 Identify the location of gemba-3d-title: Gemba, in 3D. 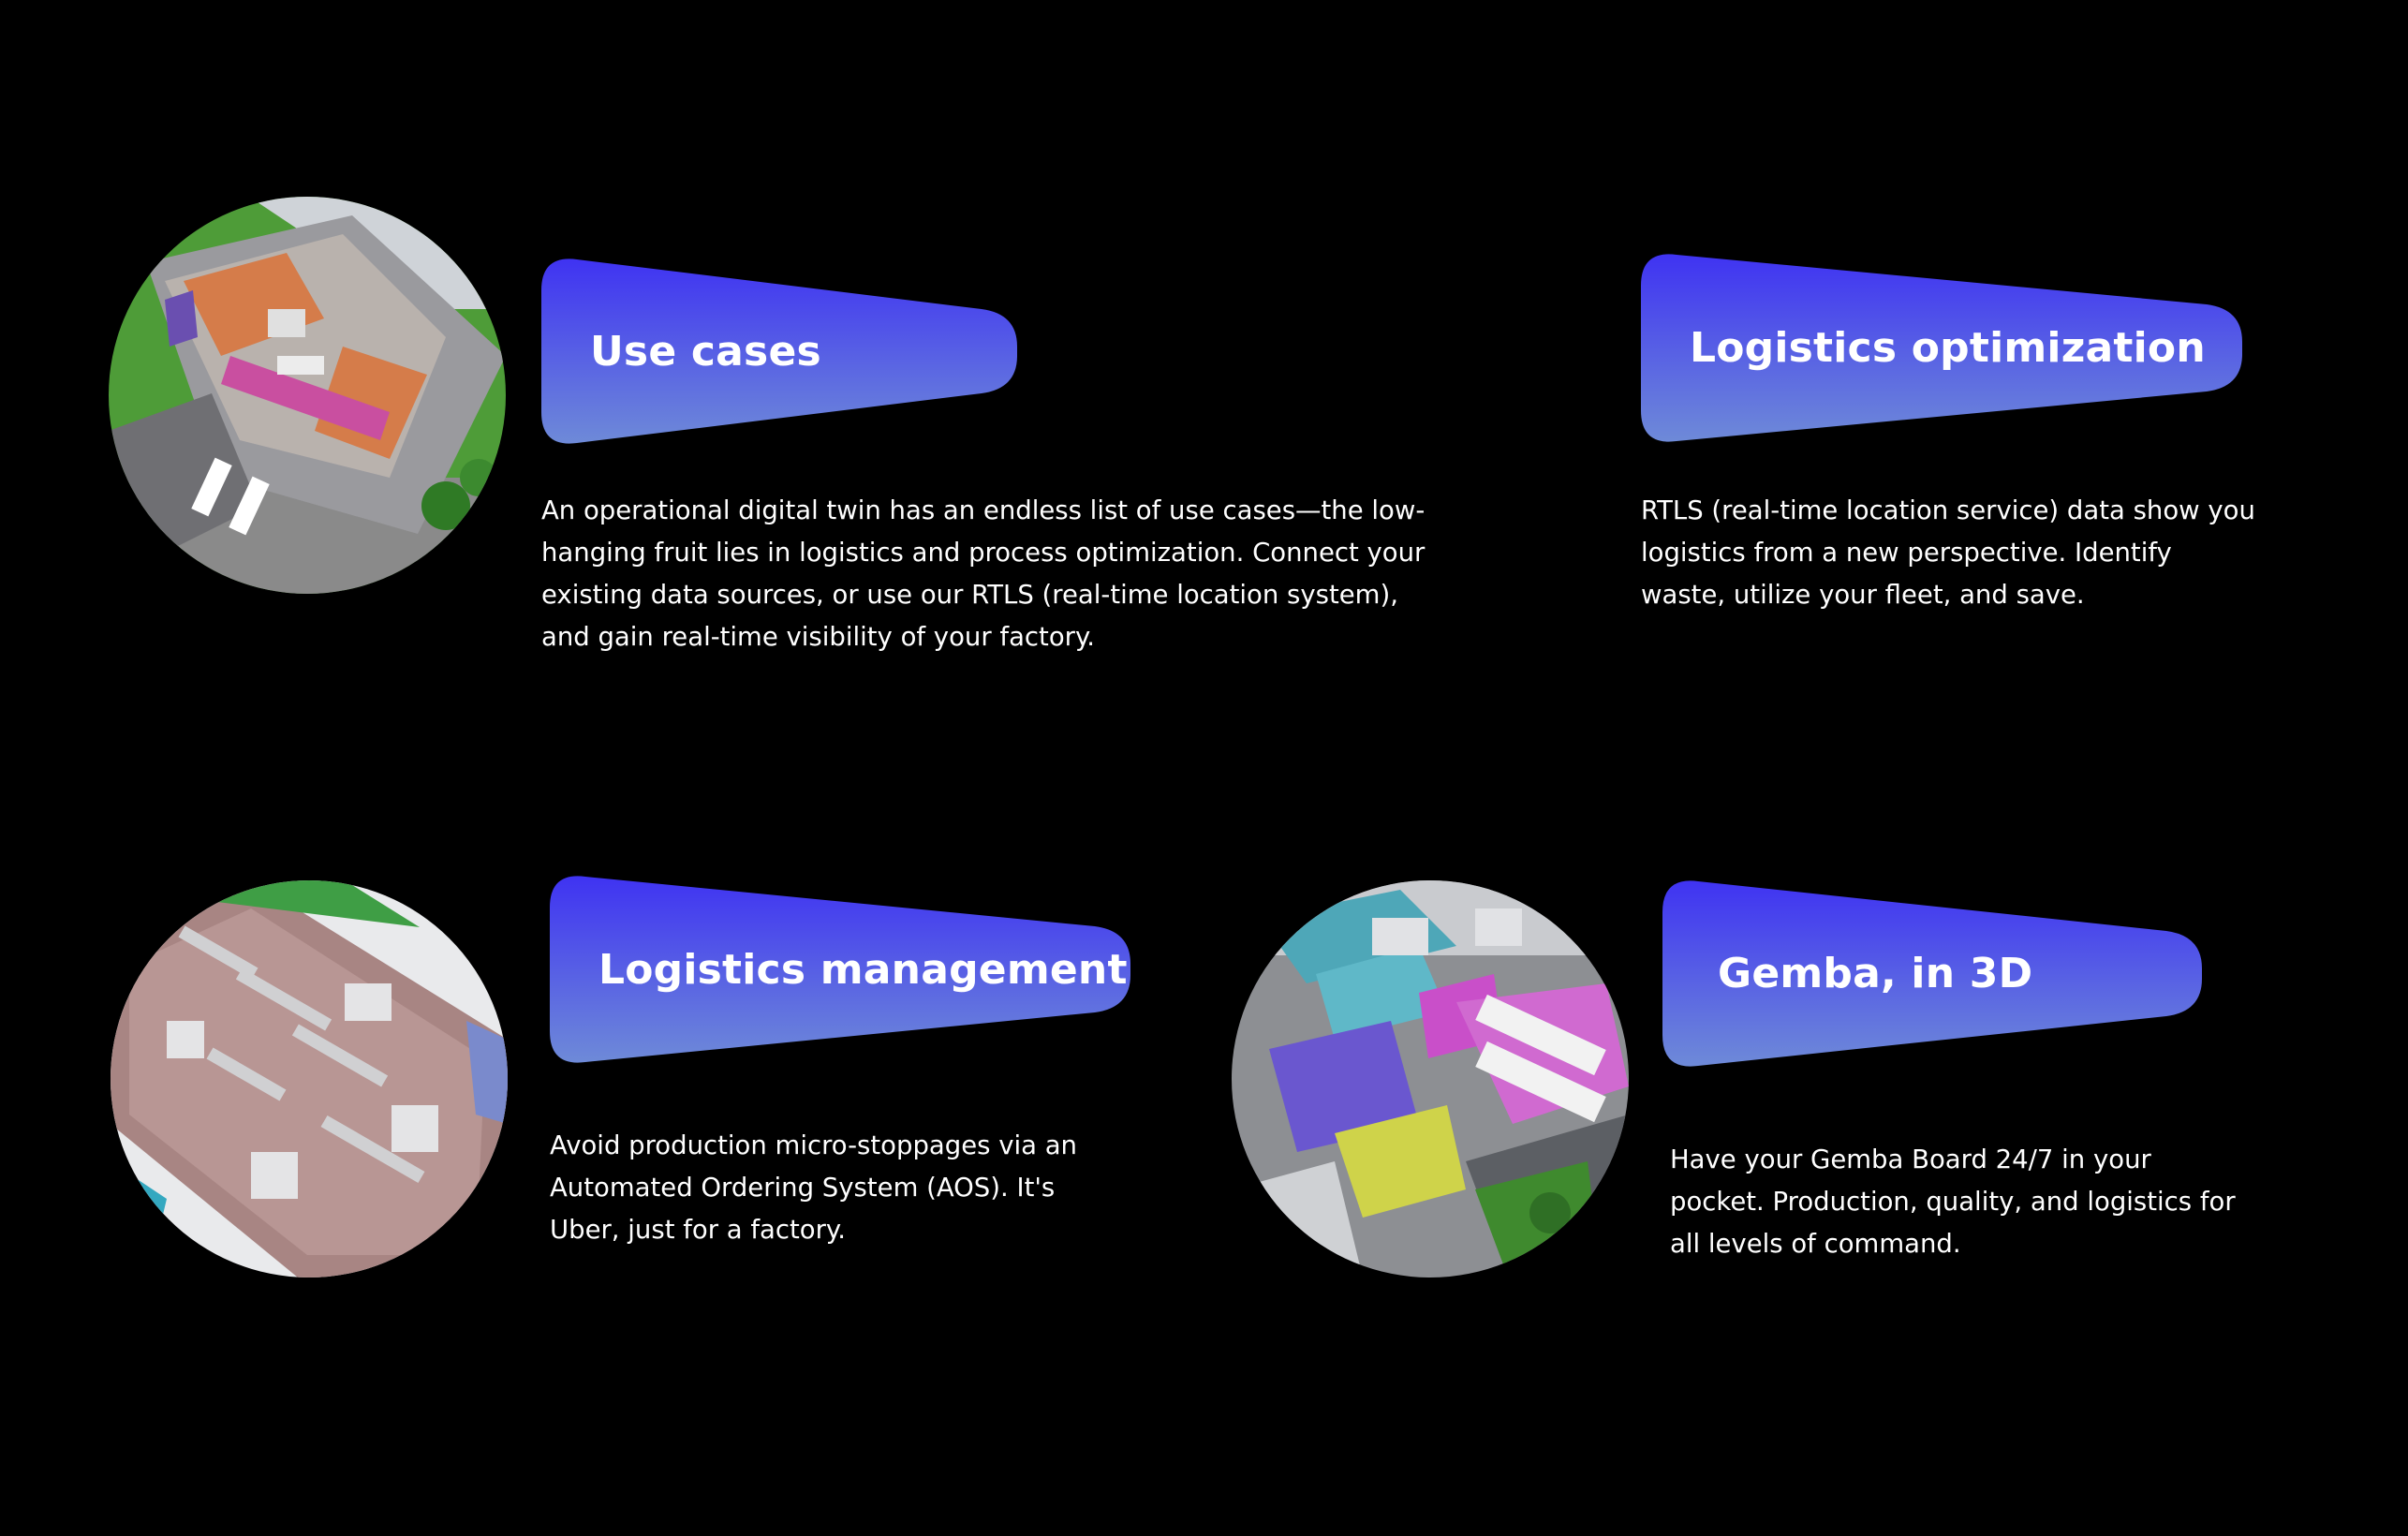
(1875, 974).